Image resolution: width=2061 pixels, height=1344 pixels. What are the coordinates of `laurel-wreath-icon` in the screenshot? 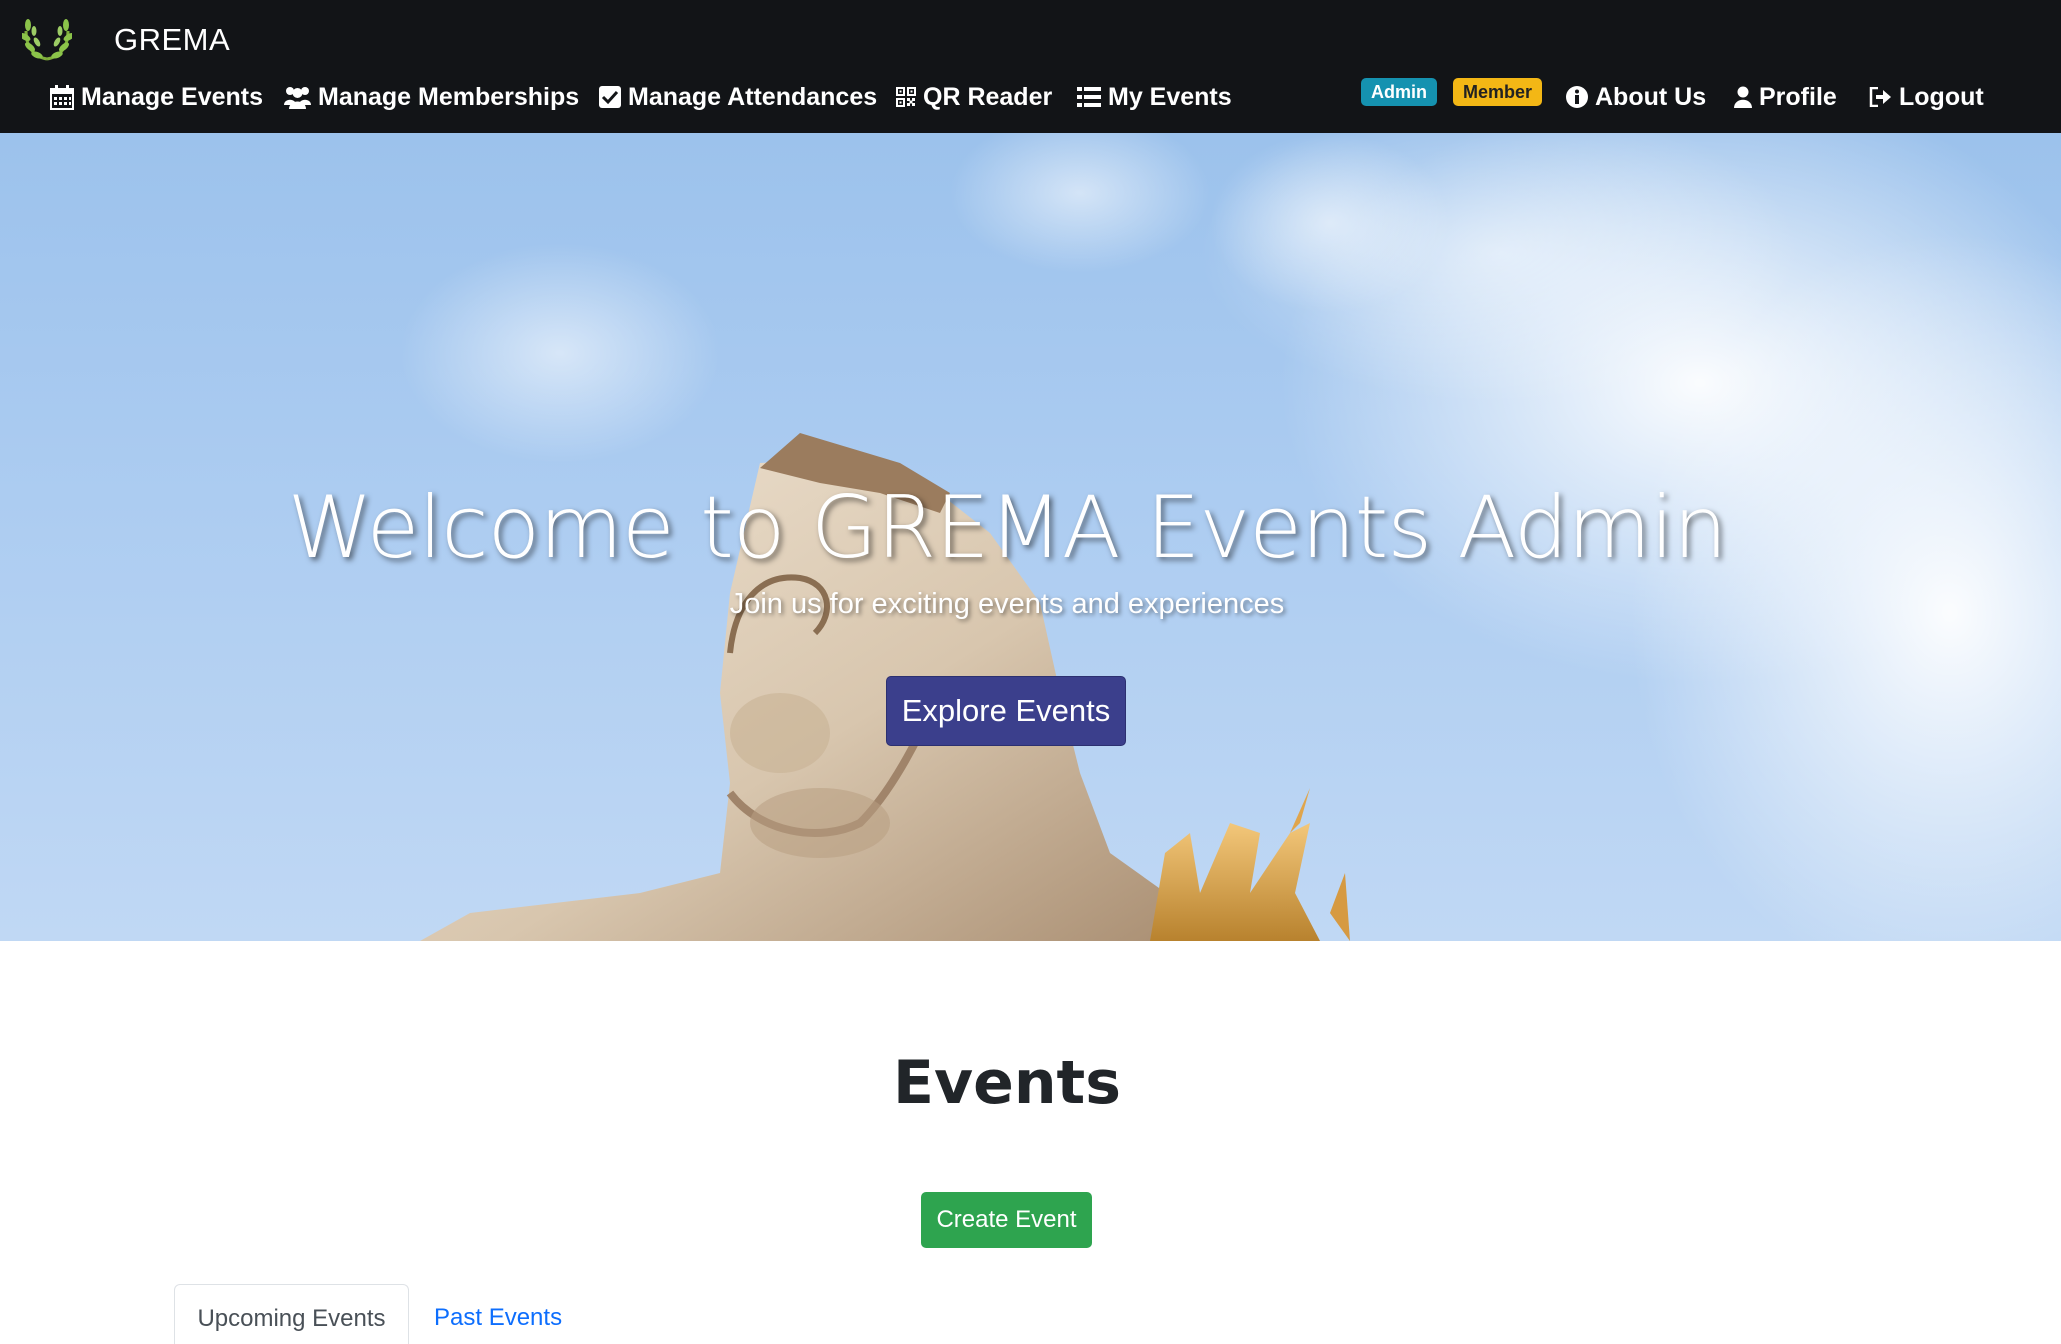 It's located at (47, 40).